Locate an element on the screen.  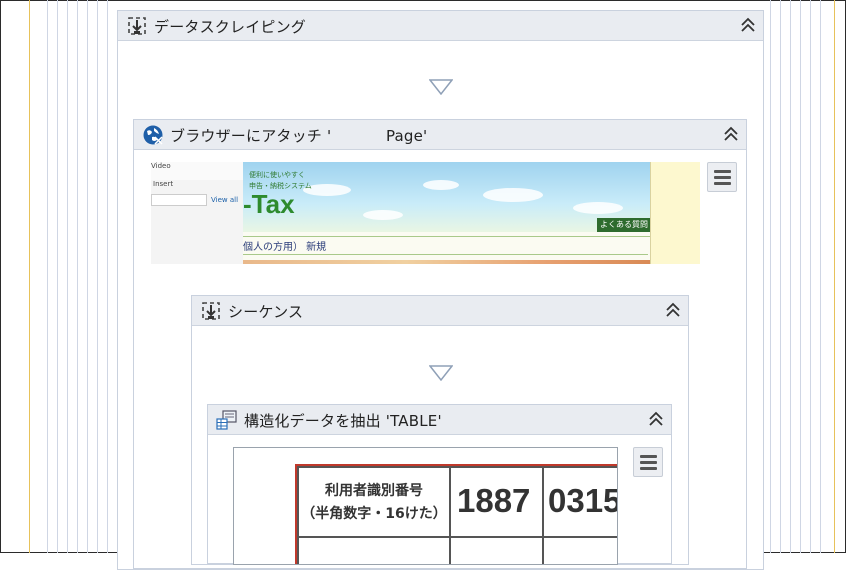
table-label-line2: （半角数字・16けた） is located at coordinates (374, 514).